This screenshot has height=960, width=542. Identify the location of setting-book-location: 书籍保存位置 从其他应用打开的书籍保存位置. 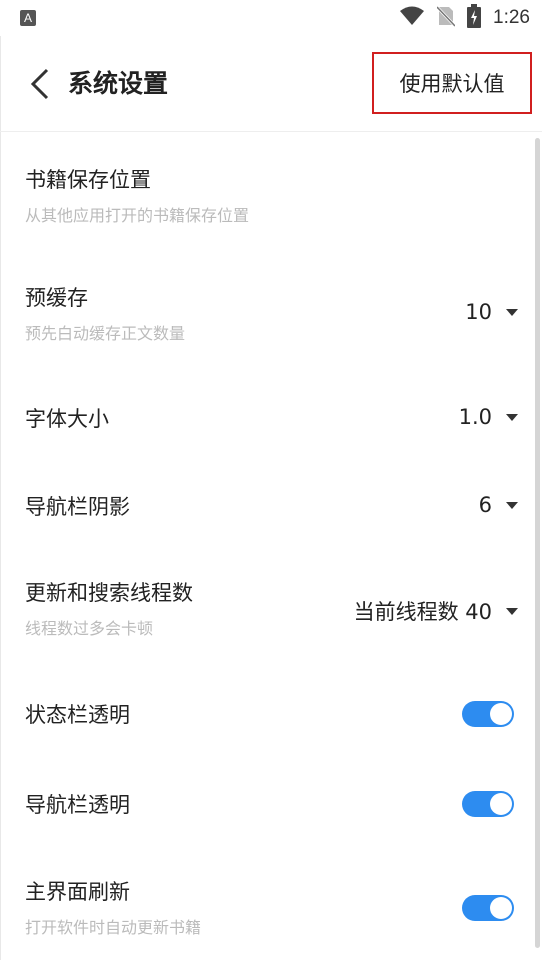
(271, 178).